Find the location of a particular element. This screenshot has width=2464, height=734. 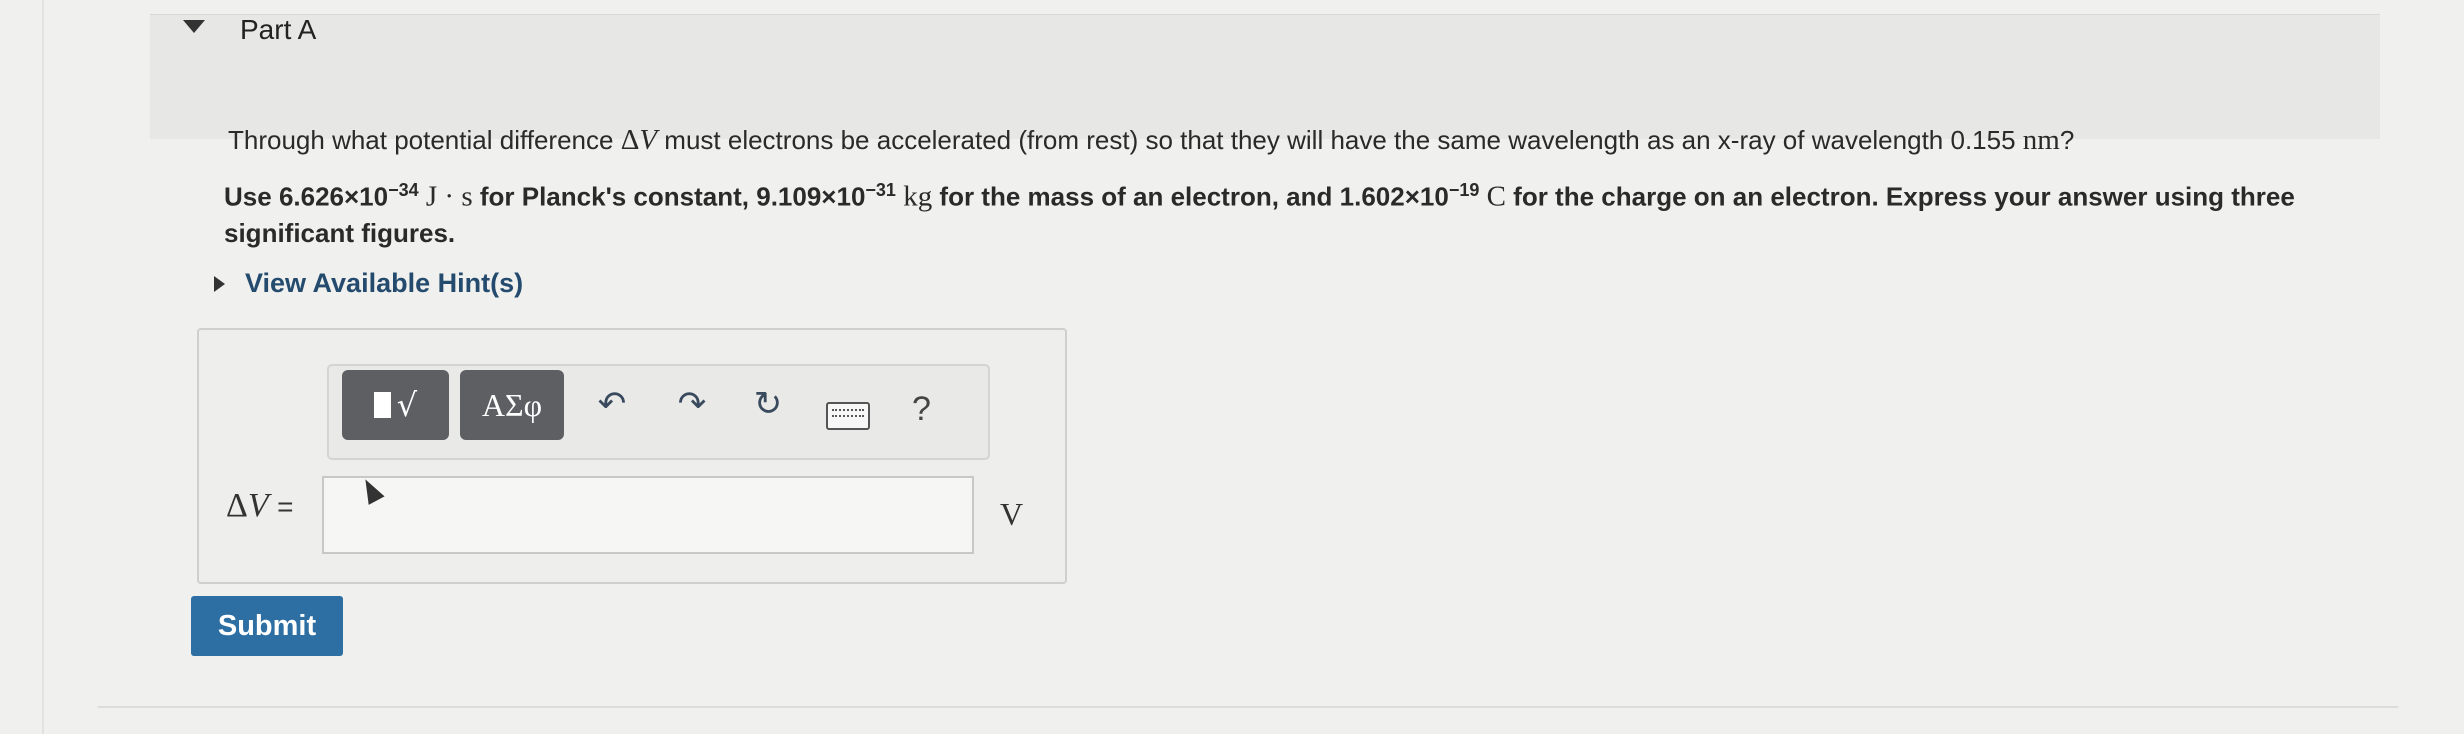

planck-exponent: −34 is located at coordinates (403, 190).